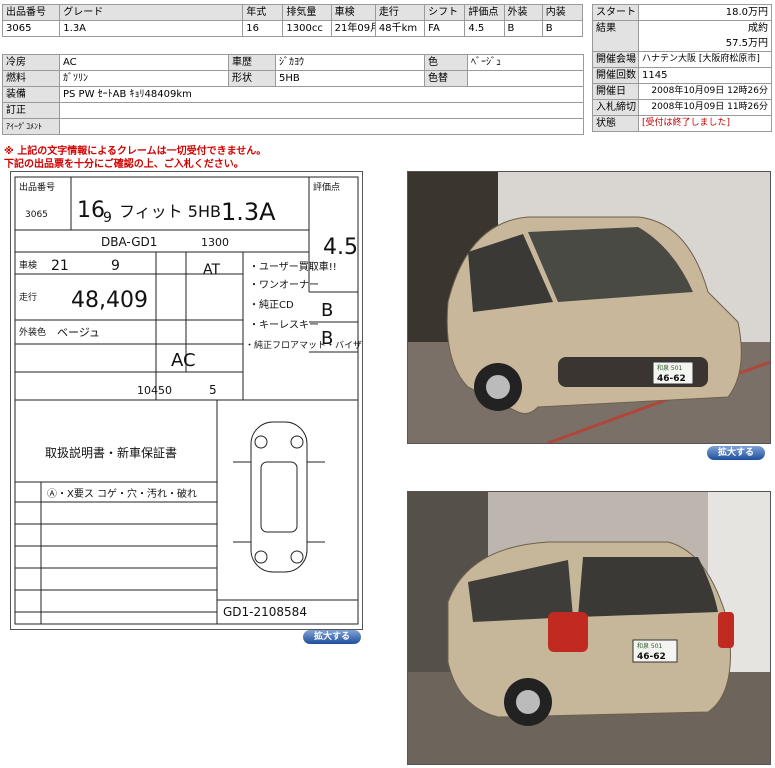 This screenshot has height=768, width=775. Describe the element at coordinates (31, 126) in the screenshot. I see `label-eye-comment: ｱｲｰｸﾞｺﾒﾝﾄ` at that location.